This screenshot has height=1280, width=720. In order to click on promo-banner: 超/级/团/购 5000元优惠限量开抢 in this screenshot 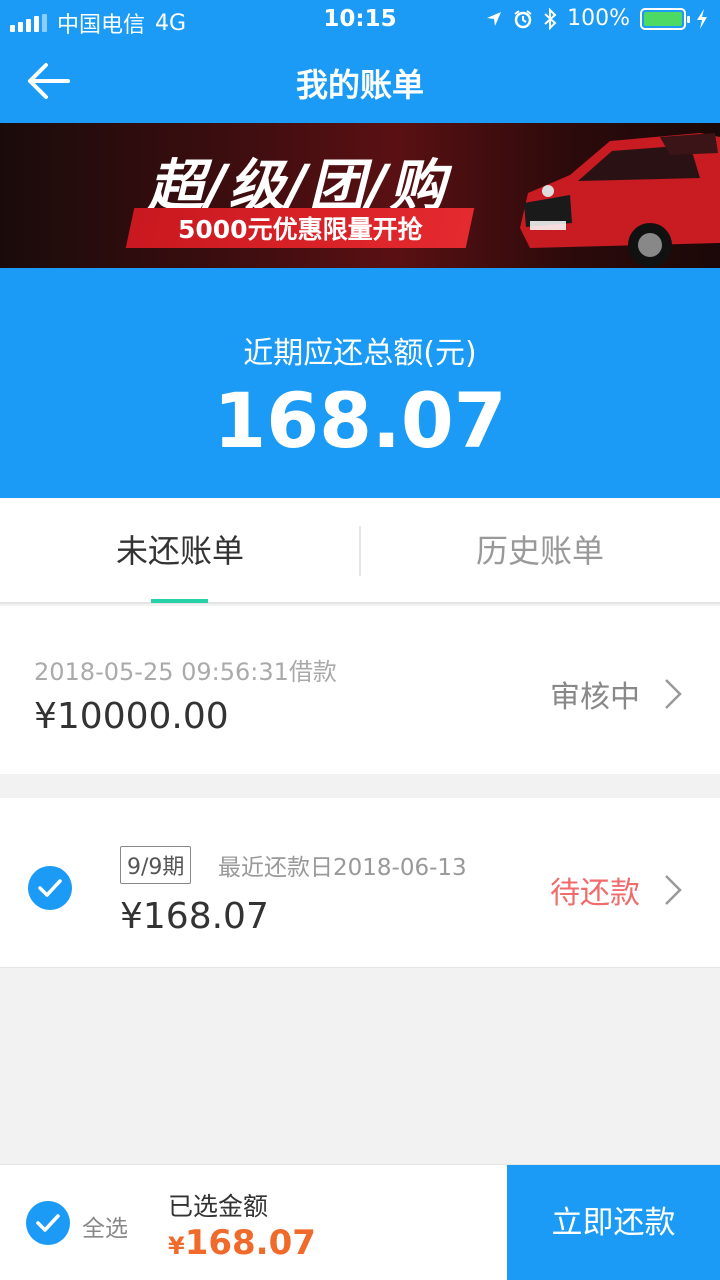, I will do `click(360, 195)`.